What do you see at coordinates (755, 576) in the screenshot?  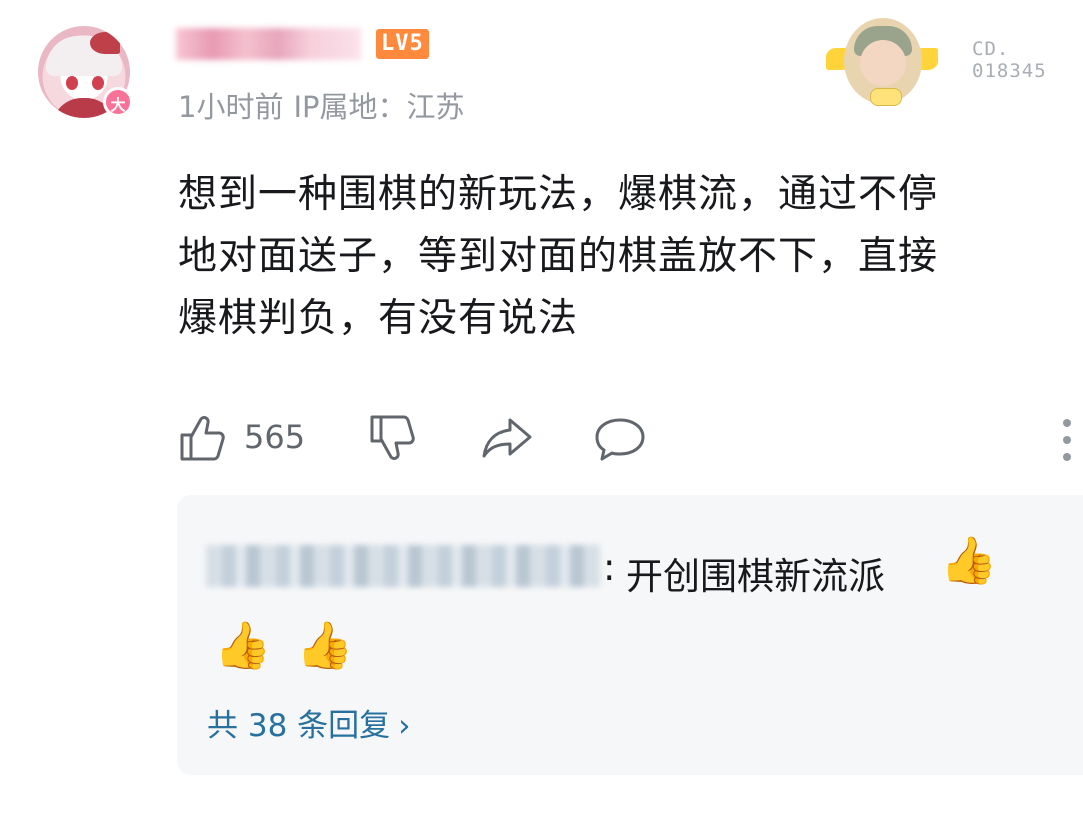 I see `reply-text: 开创围棋新流派` at bounding box center [755, 576].